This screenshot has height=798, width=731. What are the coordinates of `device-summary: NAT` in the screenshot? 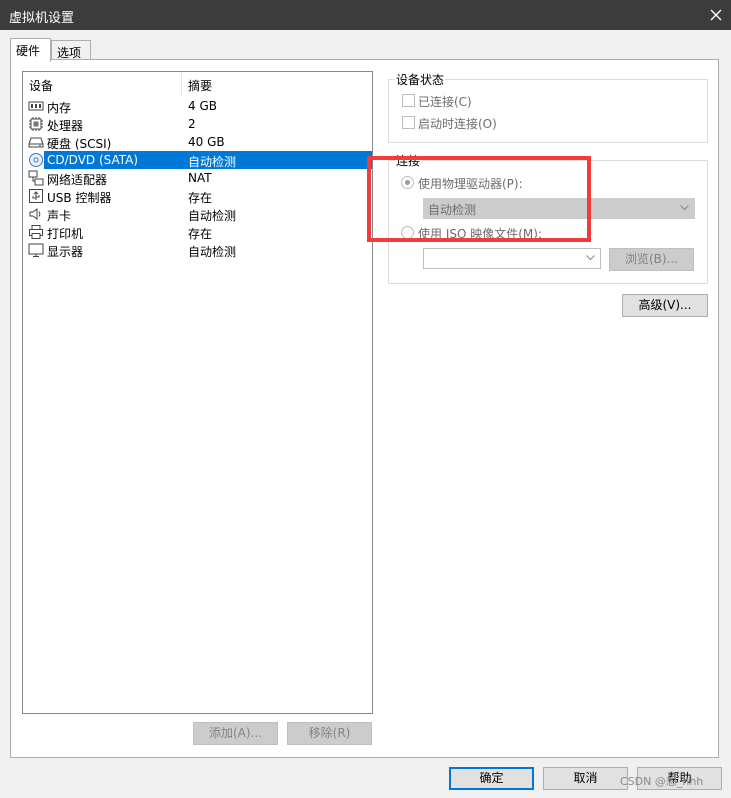 It's located at (200, 178).